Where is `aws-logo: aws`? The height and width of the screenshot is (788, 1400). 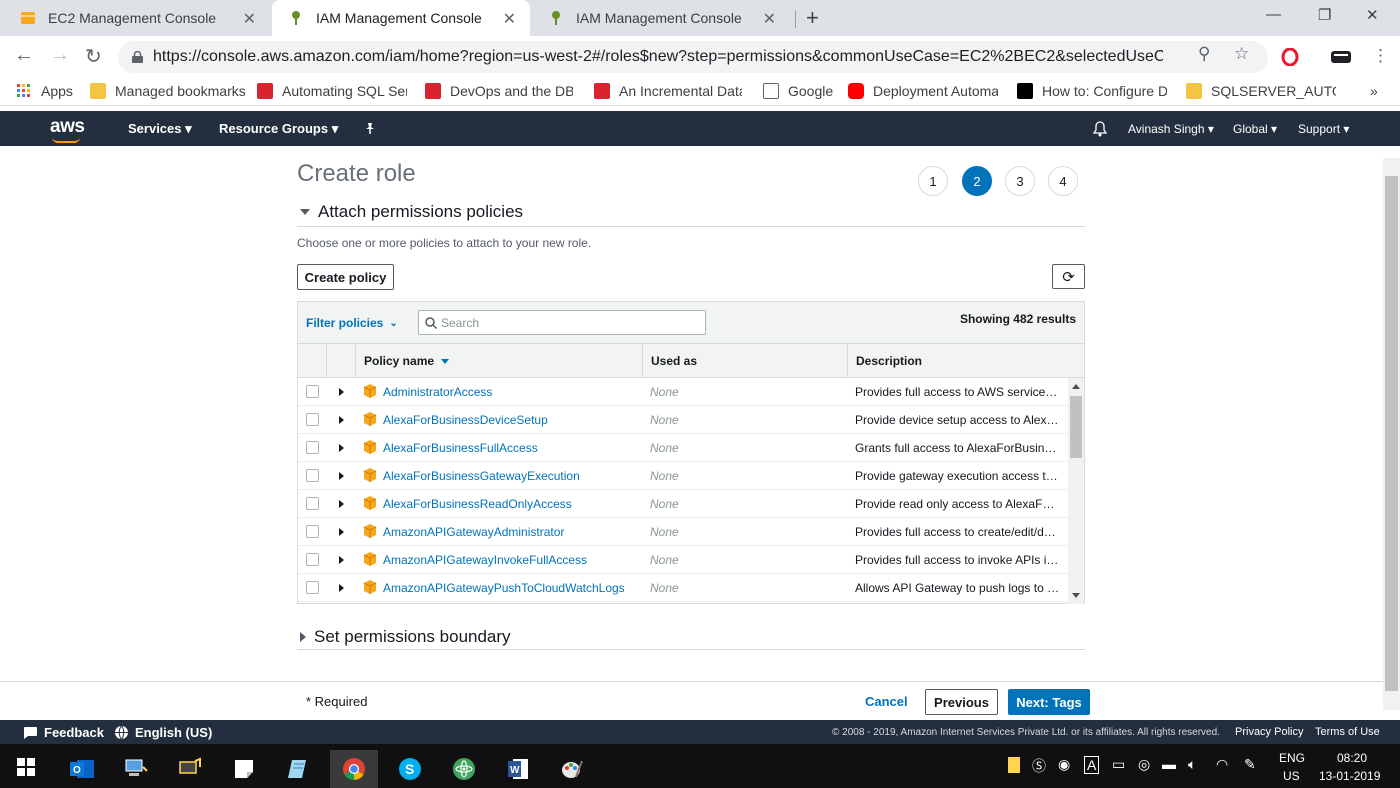 aws-logo: aws is located at coordinates (67, 127).